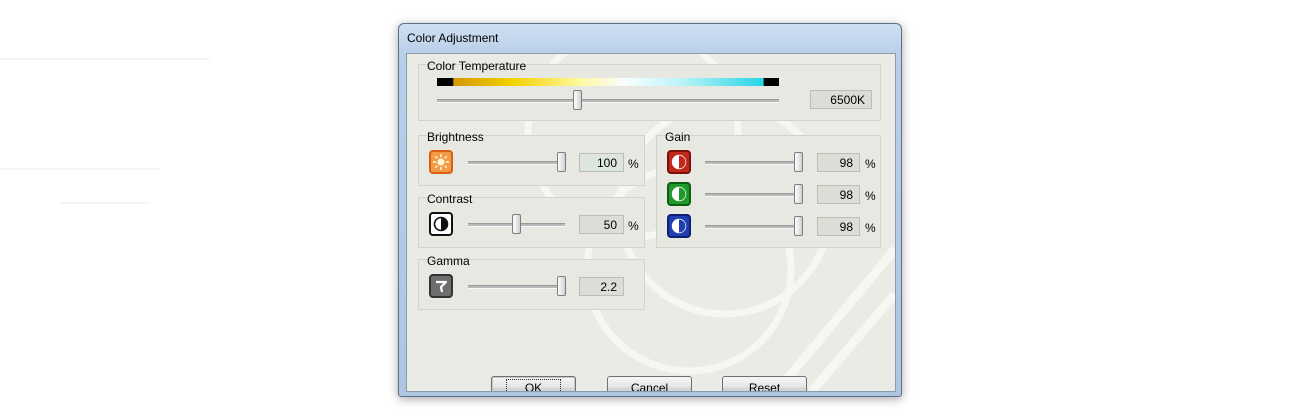 The width and height of the screenshot is (1300, 420). I want to click on color-temperature-slider-thumb, so click(577, 100).